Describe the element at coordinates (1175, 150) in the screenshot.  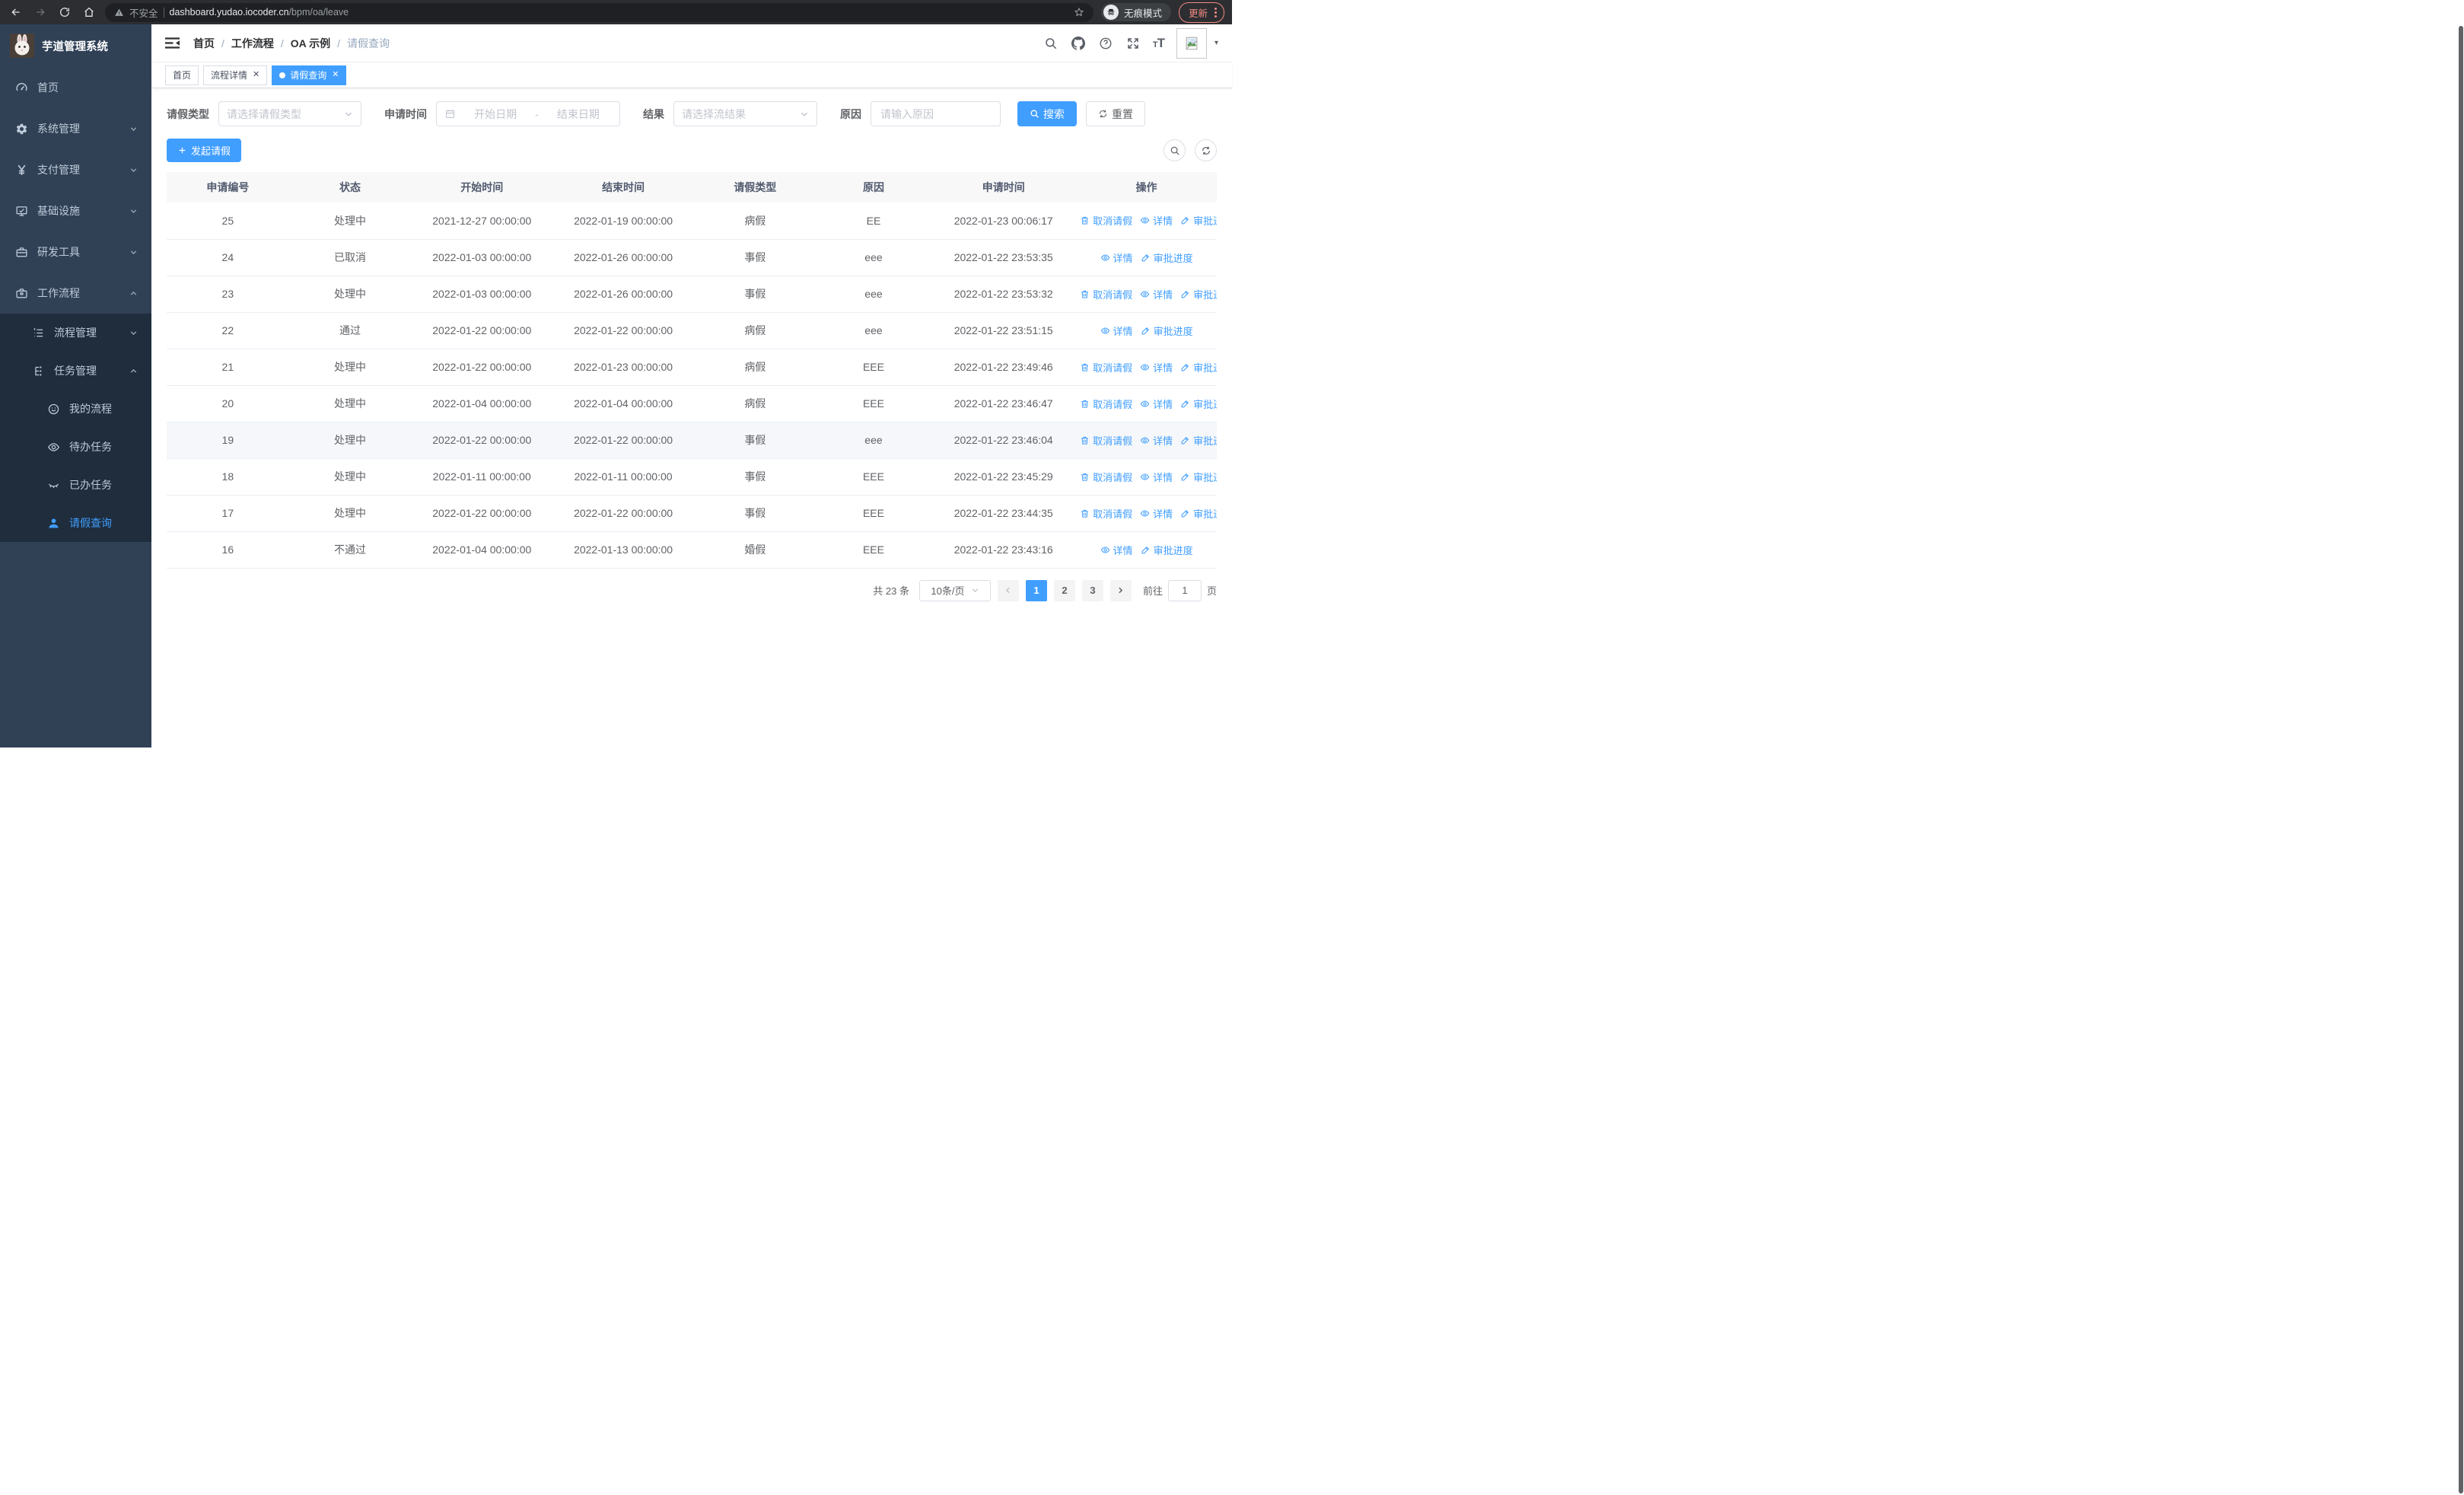
I see `toggle-search-button` at that location.